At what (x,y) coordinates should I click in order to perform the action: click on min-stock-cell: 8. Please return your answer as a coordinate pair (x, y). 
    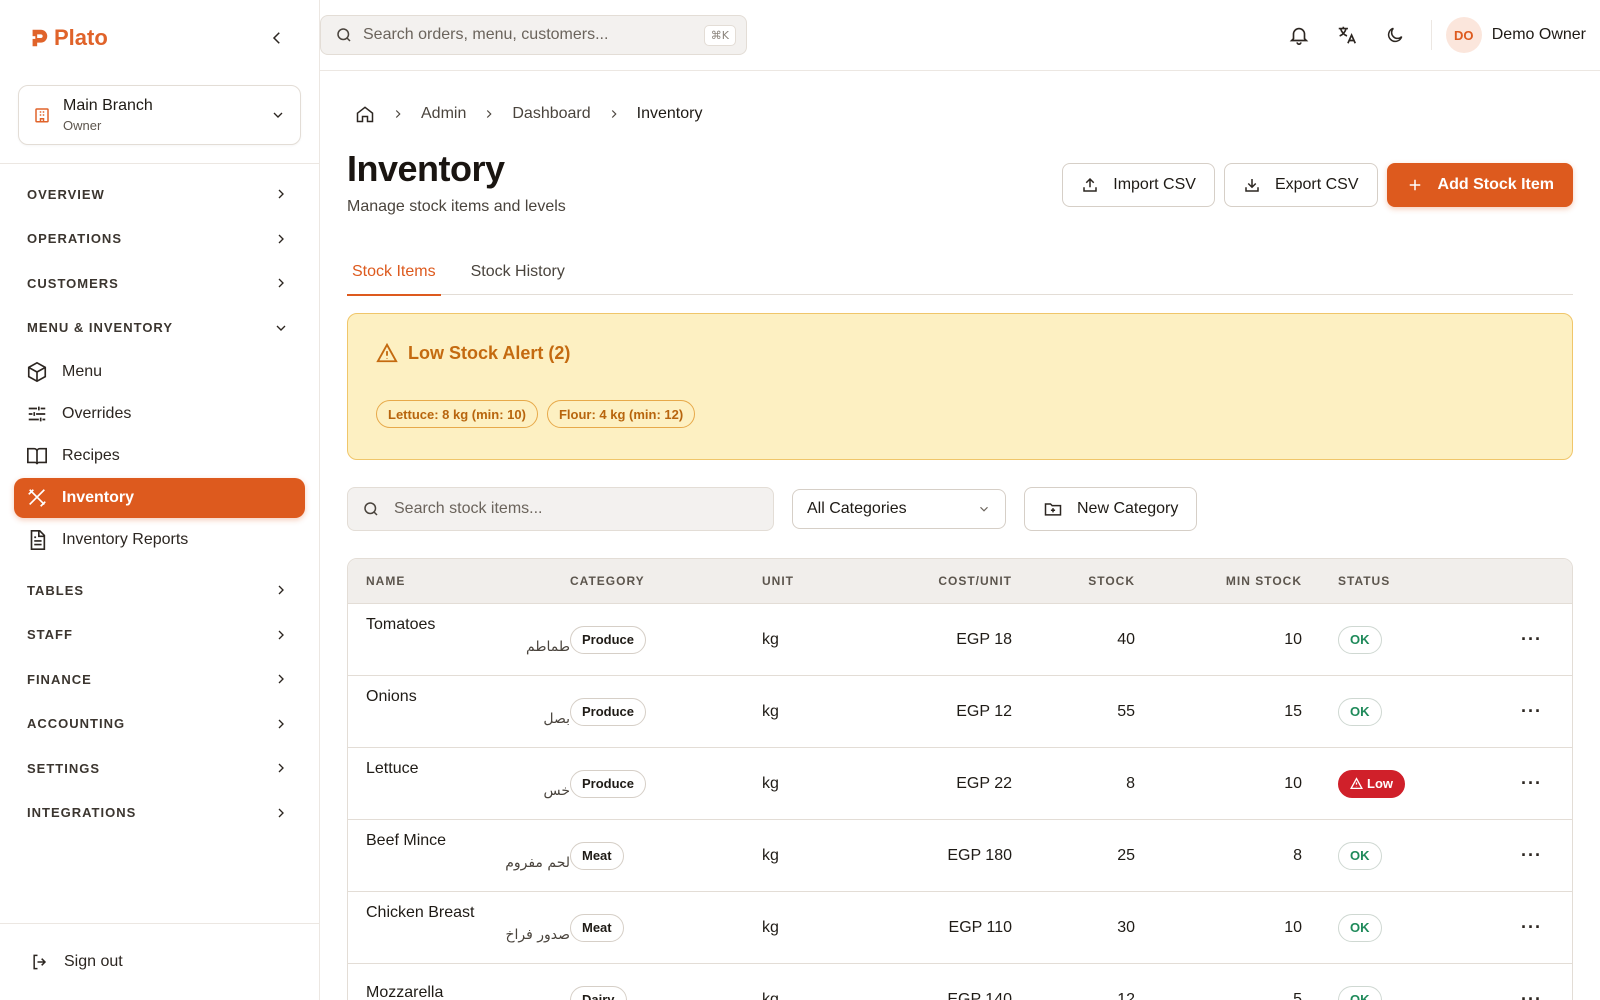
    Looking at the image, I should click on (1297, 855).